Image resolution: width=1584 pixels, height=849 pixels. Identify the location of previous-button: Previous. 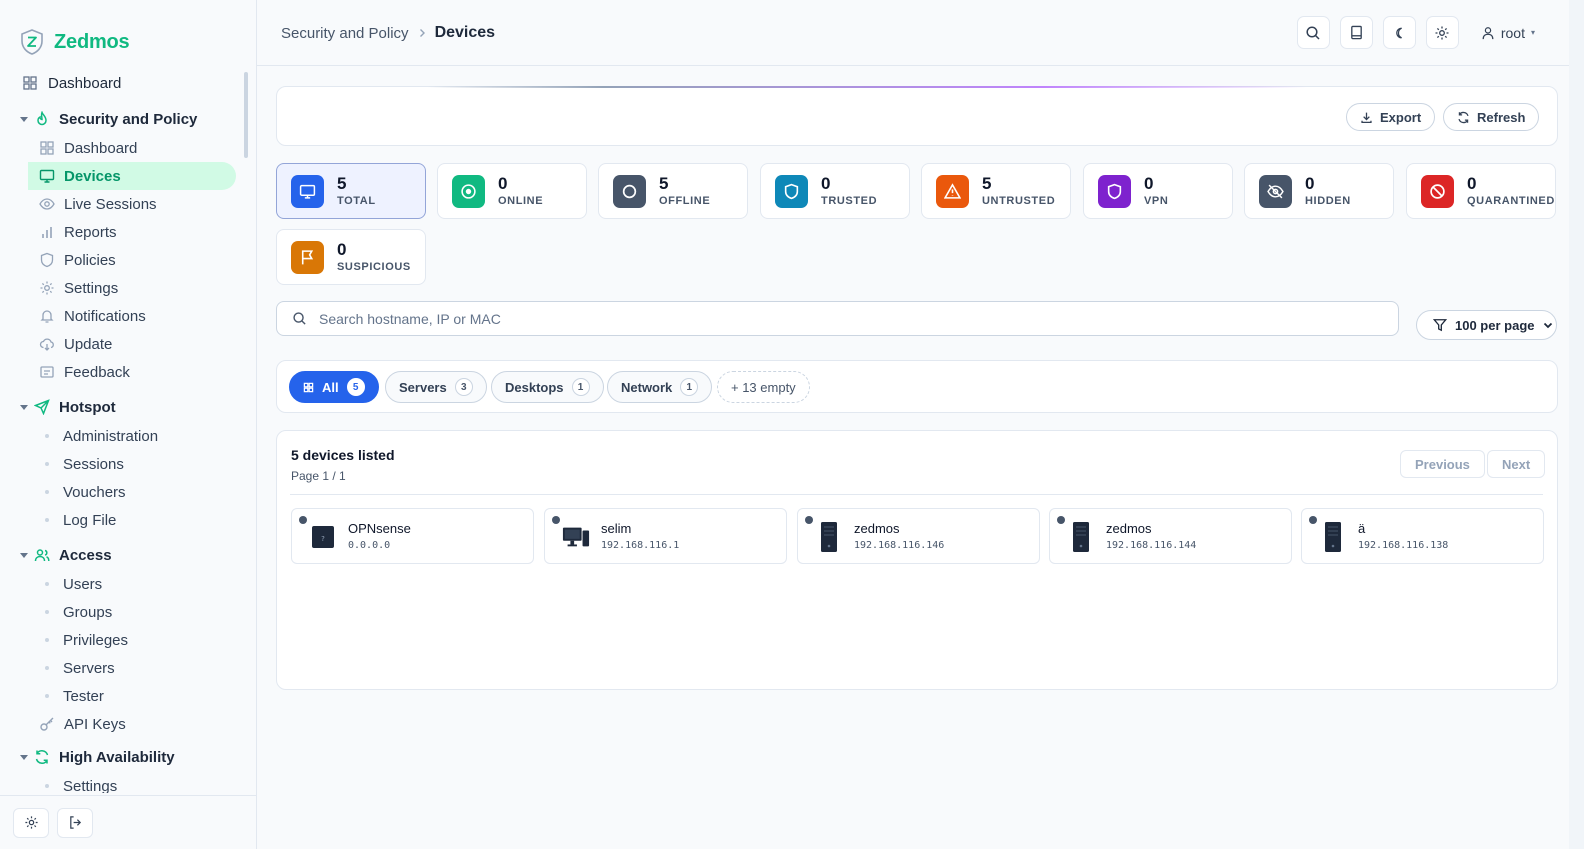
(1442, 464).